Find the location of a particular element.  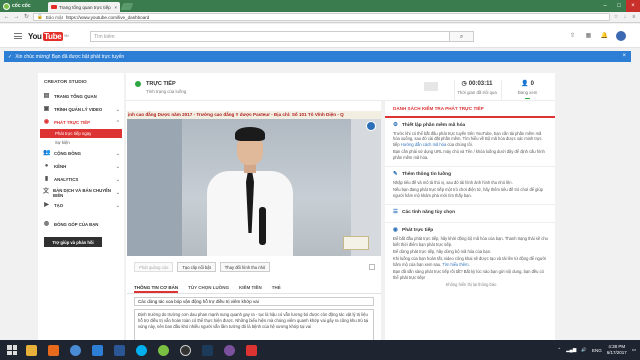

taskbar-app-viber is located at coordinates (229, 350).